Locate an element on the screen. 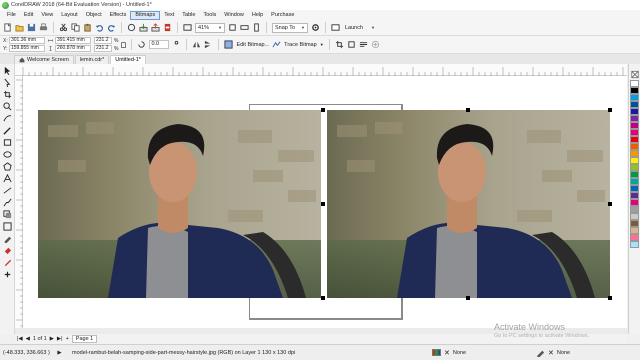 Image resolution: width=640 pixels, height=360 pixels. artistic-media-icon is located at coordinates (7, 130).